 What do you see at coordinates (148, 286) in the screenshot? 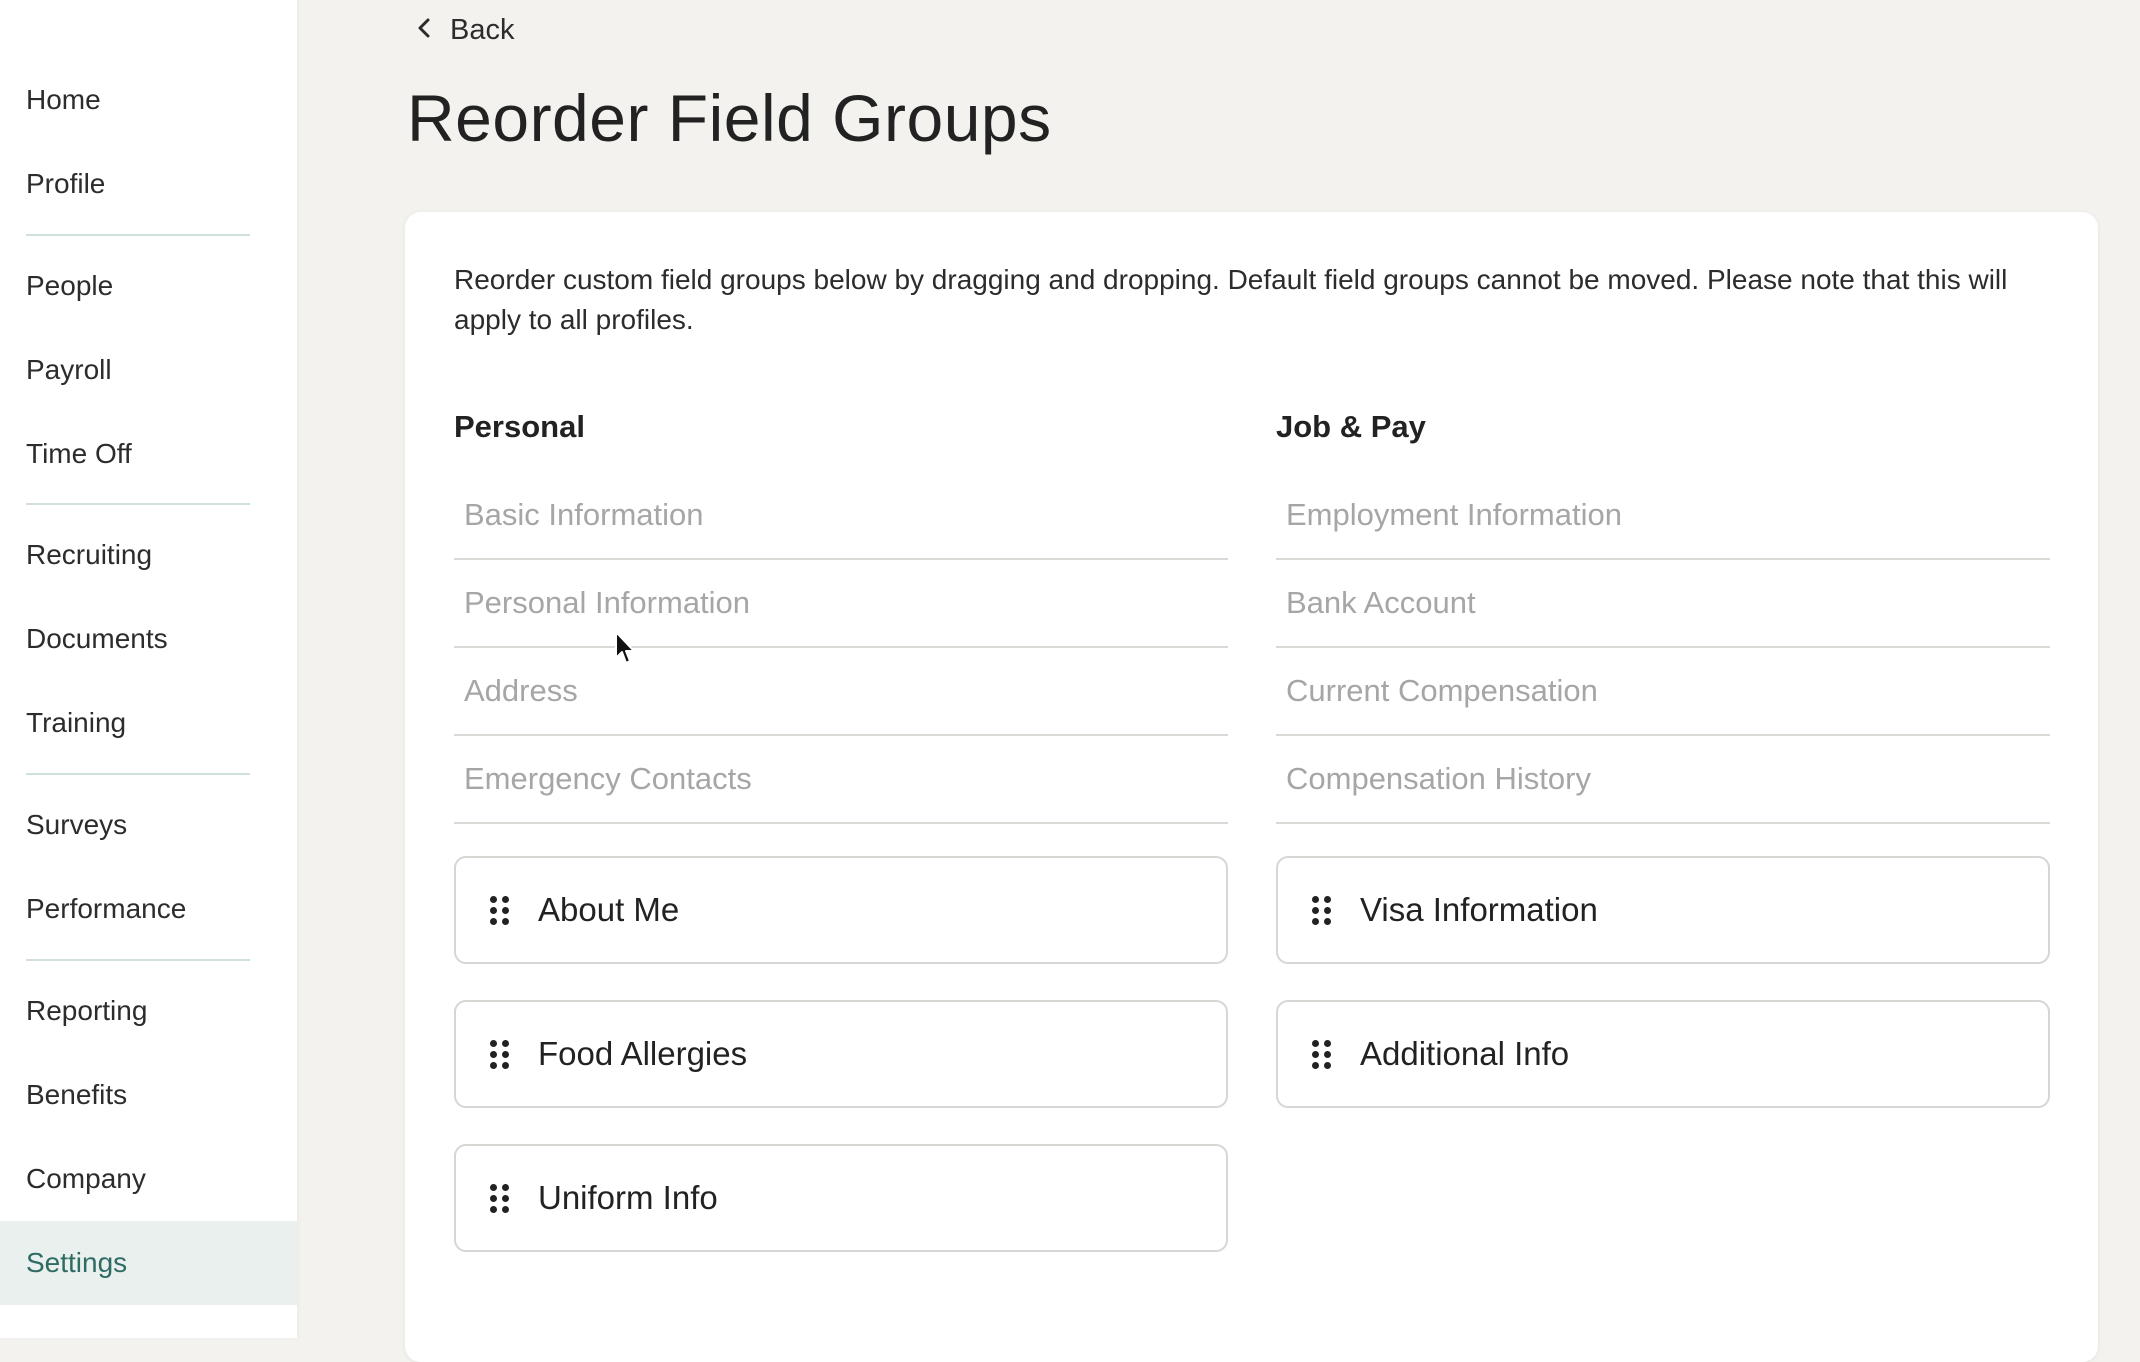
I see `sidebar-item-people: People` at bounding box center [148, 286].